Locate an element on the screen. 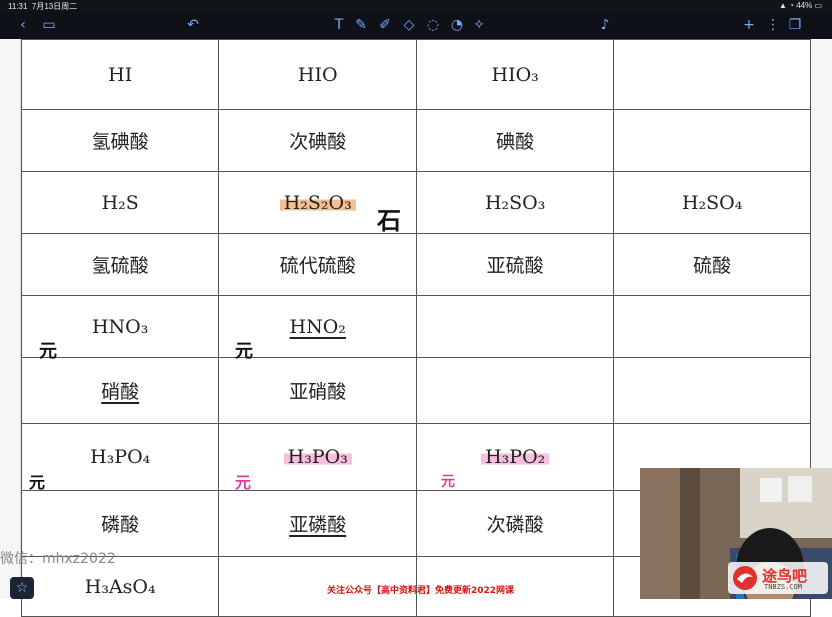  watermark-text: 微信：mhxz2022 is located at coordinates (58, 559).